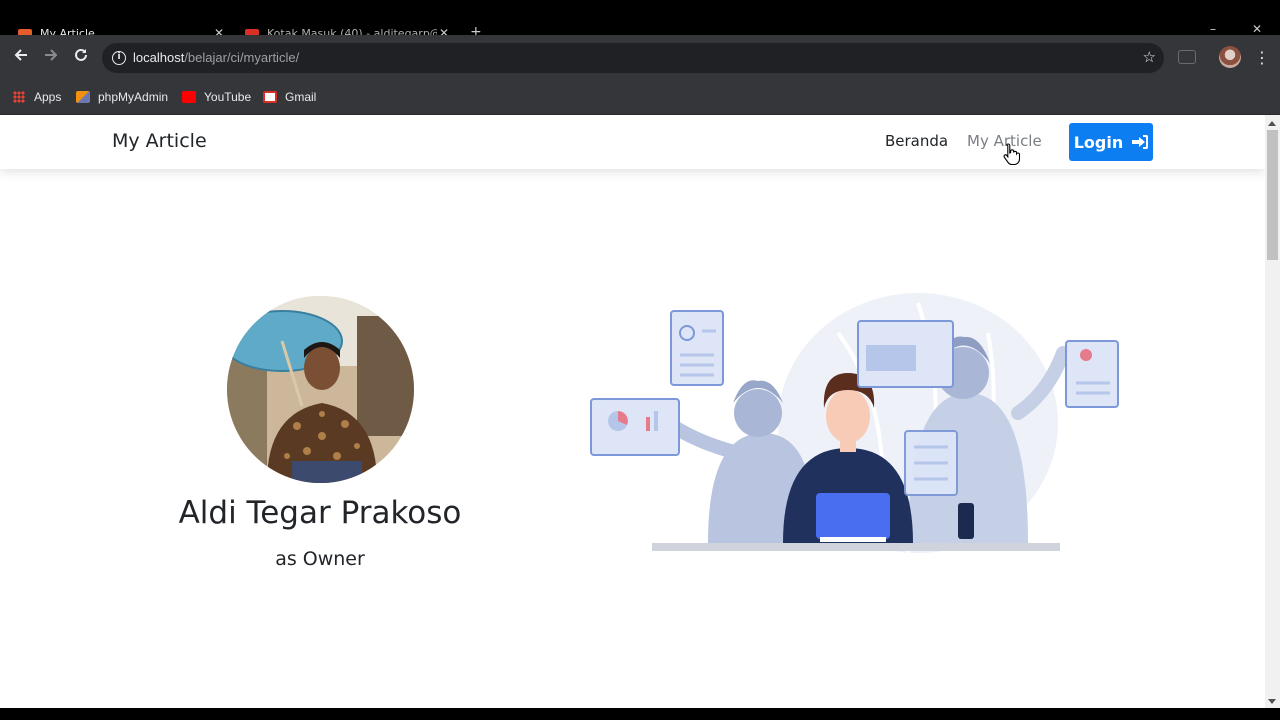 The height and width of the screenshot is (720, 1280). What do you see at coordinates (228, 97) in the screenshot?
I see `bookmark-label: YouTube` at bounding box center [228, 97].